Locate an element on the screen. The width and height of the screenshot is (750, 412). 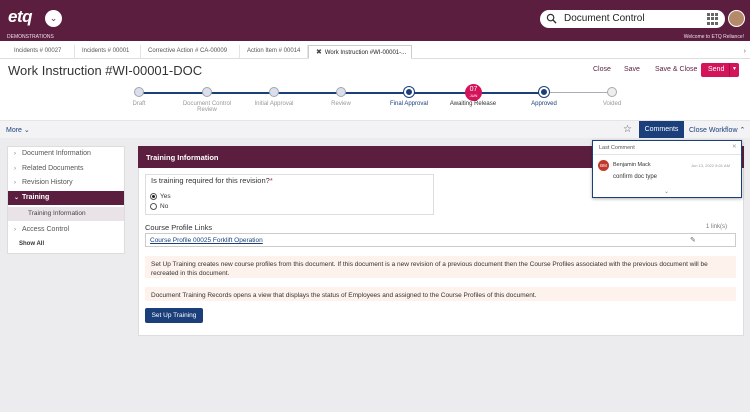
eraser-icon: ✎ is located at coordinates (693, 240).